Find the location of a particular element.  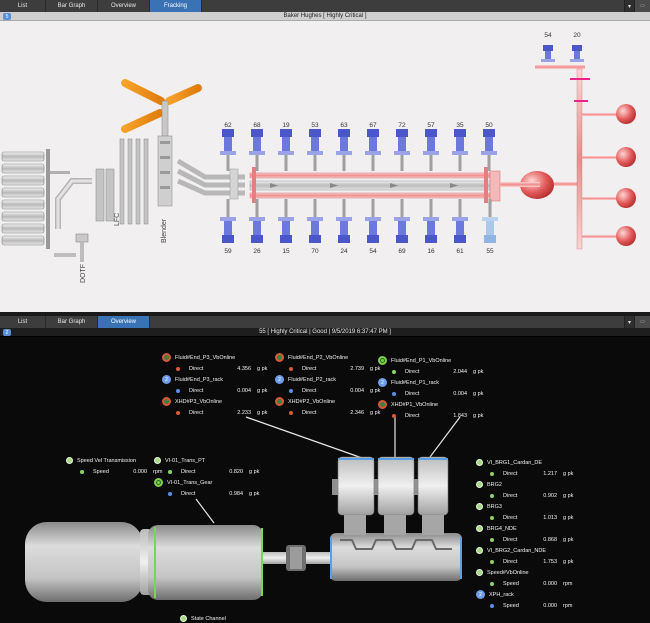

p2-vb-direct: Direct 2.739 g pk is located at coordinates (330, 368).